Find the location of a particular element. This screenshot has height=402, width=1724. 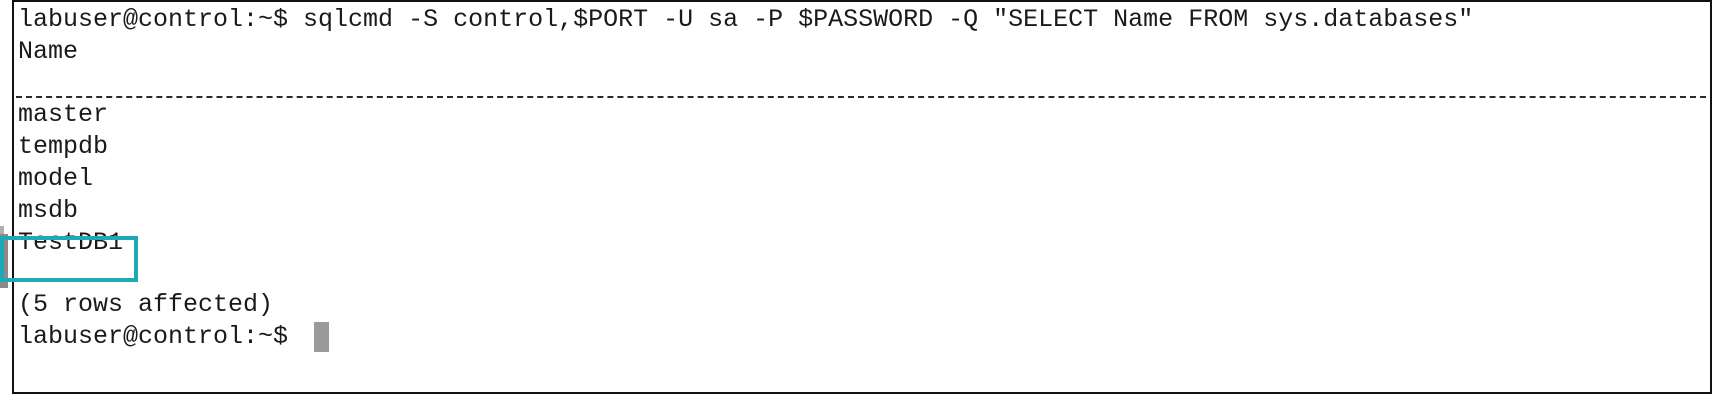

rows-affected-text: (5 rows affected) is located at coordinates (146, 304).